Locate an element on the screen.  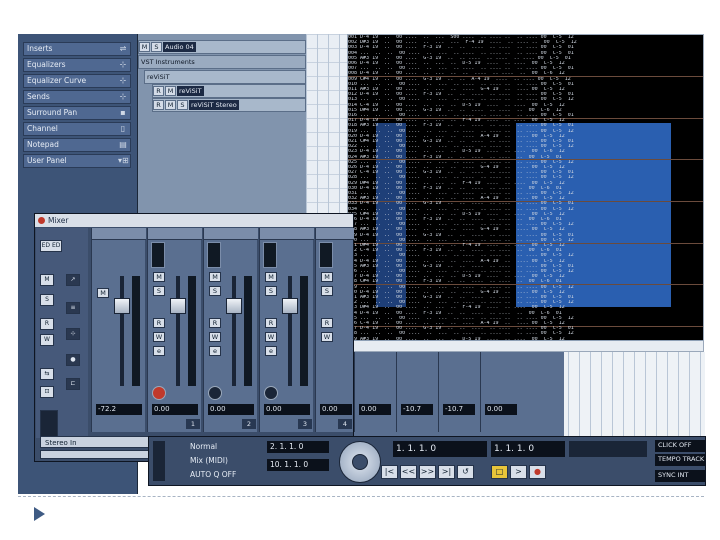
read-all-button: R is located at coordinates (47, 324).